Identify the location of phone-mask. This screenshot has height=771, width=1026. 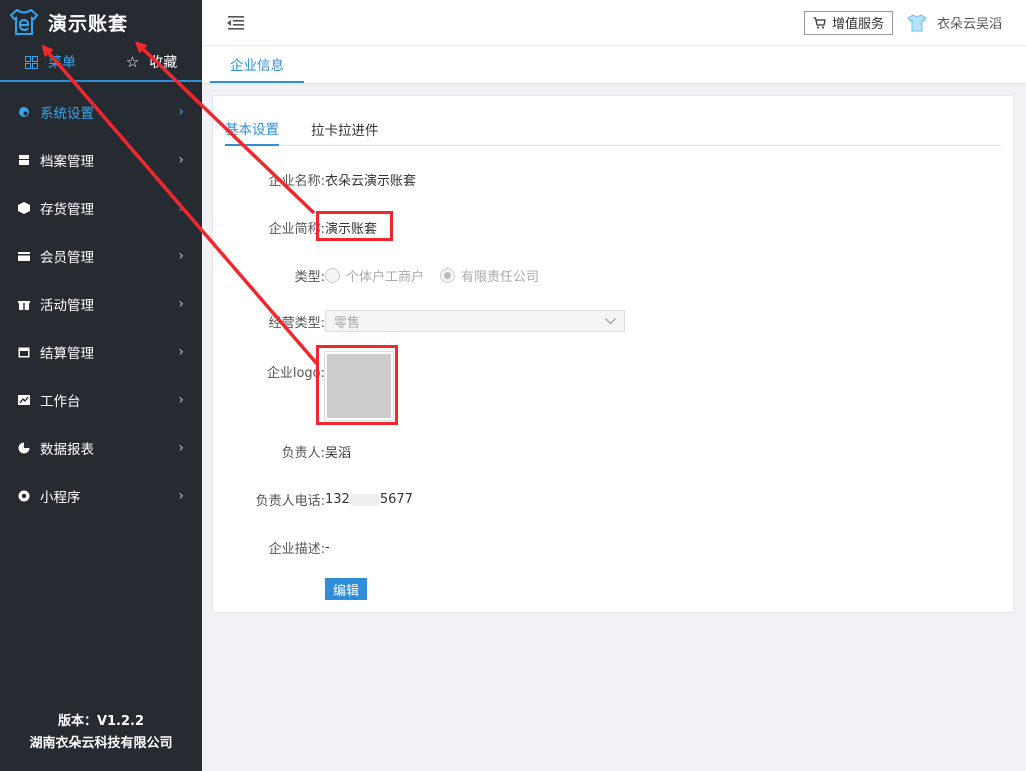
(364, 499).